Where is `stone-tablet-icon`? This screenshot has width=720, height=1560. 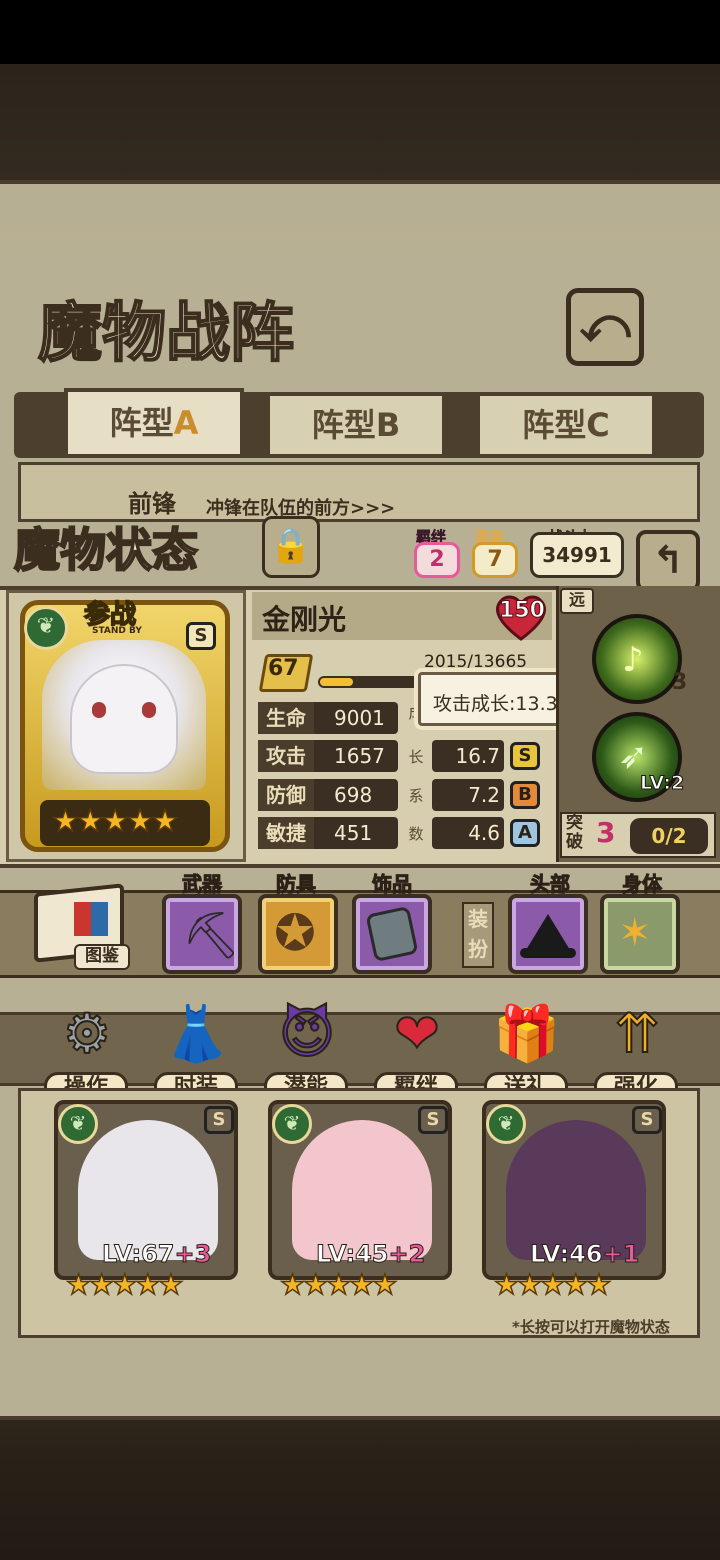 stone-tablet-icon is located at coordinates (392, 934).